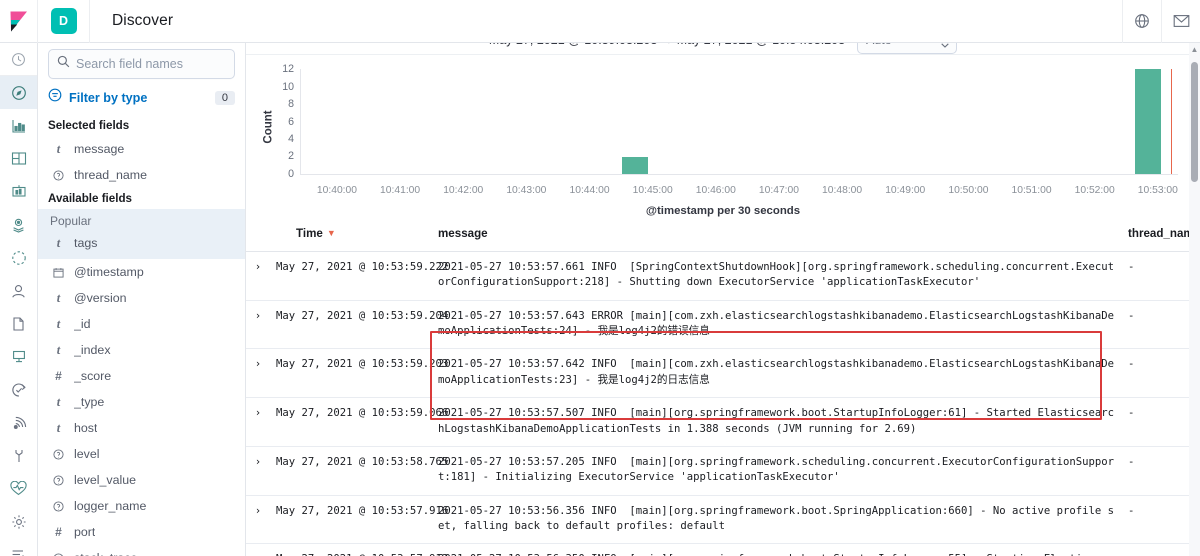 This screenshot has width=1200, height=556. Describe the element at coordinates (18, 59) in the screenshot. I see `rail-item-recent` at that location.